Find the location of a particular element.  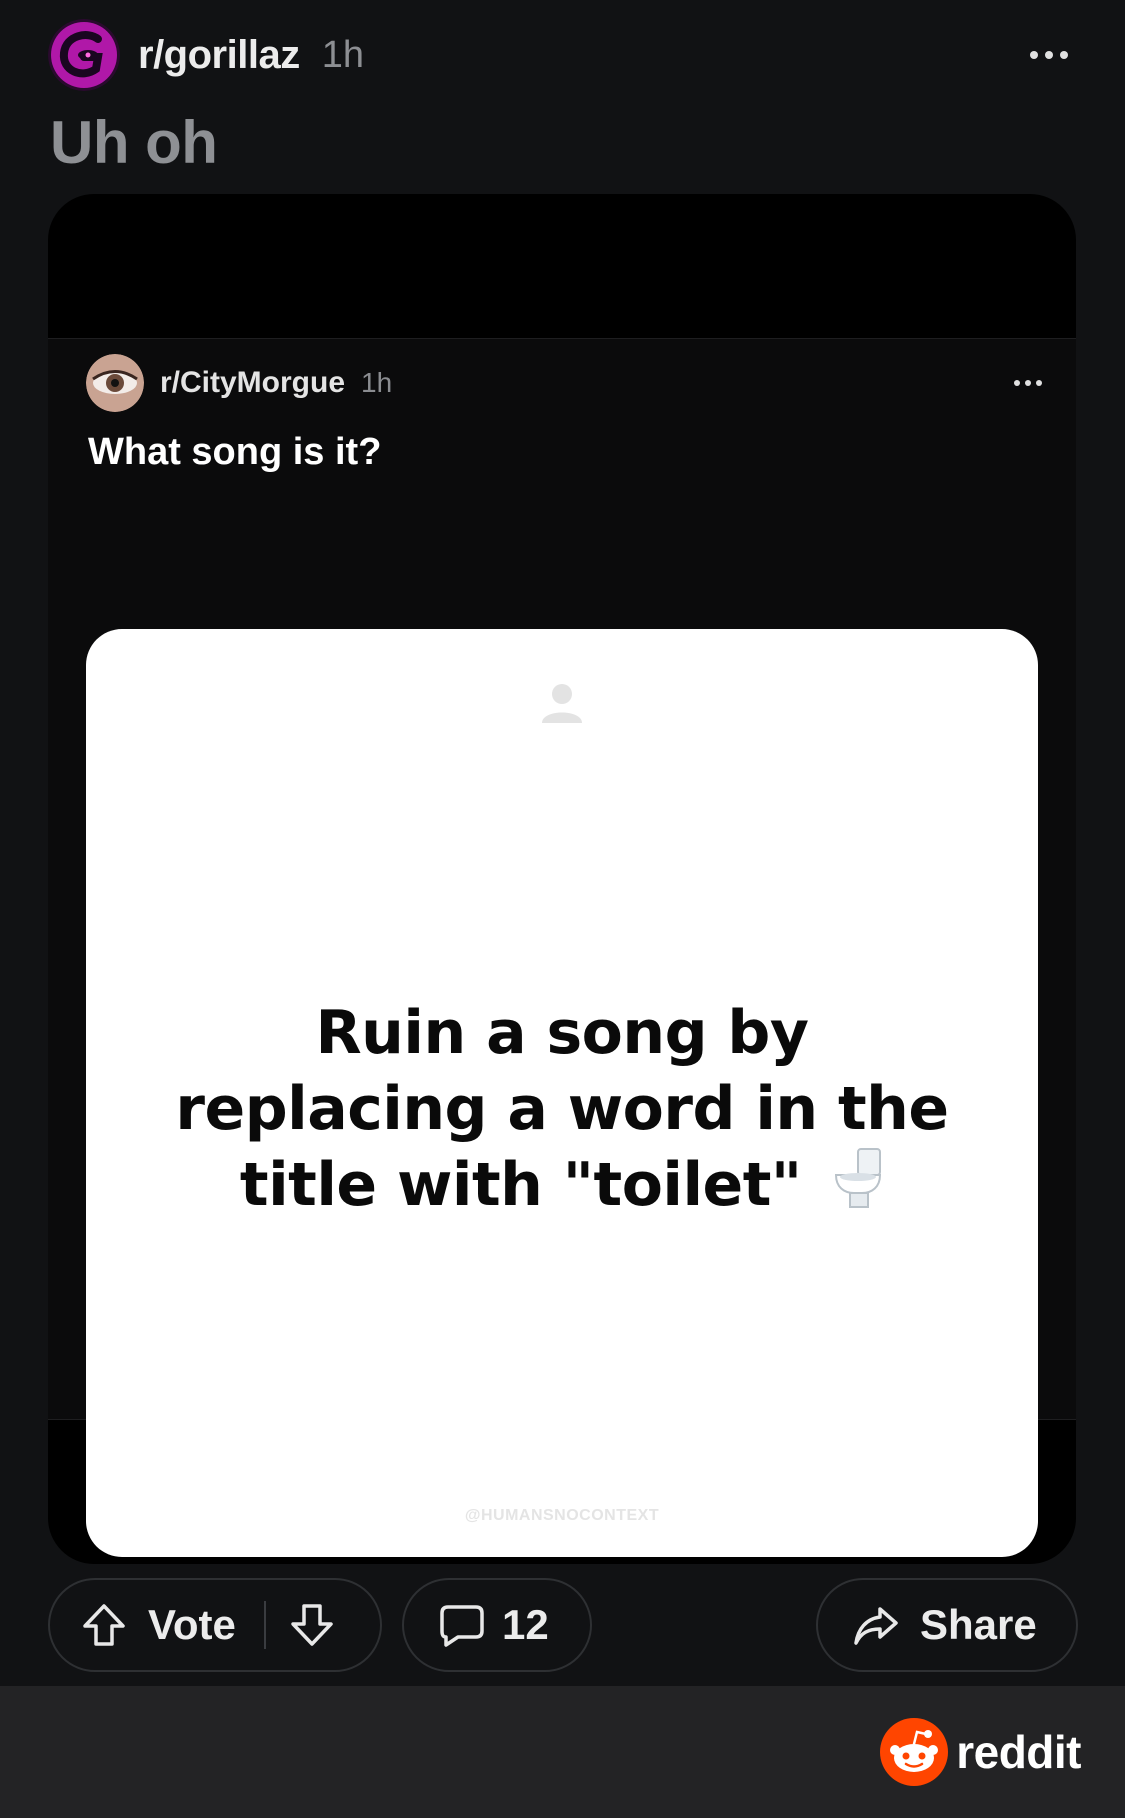

snoo-logo is located at coordinates (914, 1752).